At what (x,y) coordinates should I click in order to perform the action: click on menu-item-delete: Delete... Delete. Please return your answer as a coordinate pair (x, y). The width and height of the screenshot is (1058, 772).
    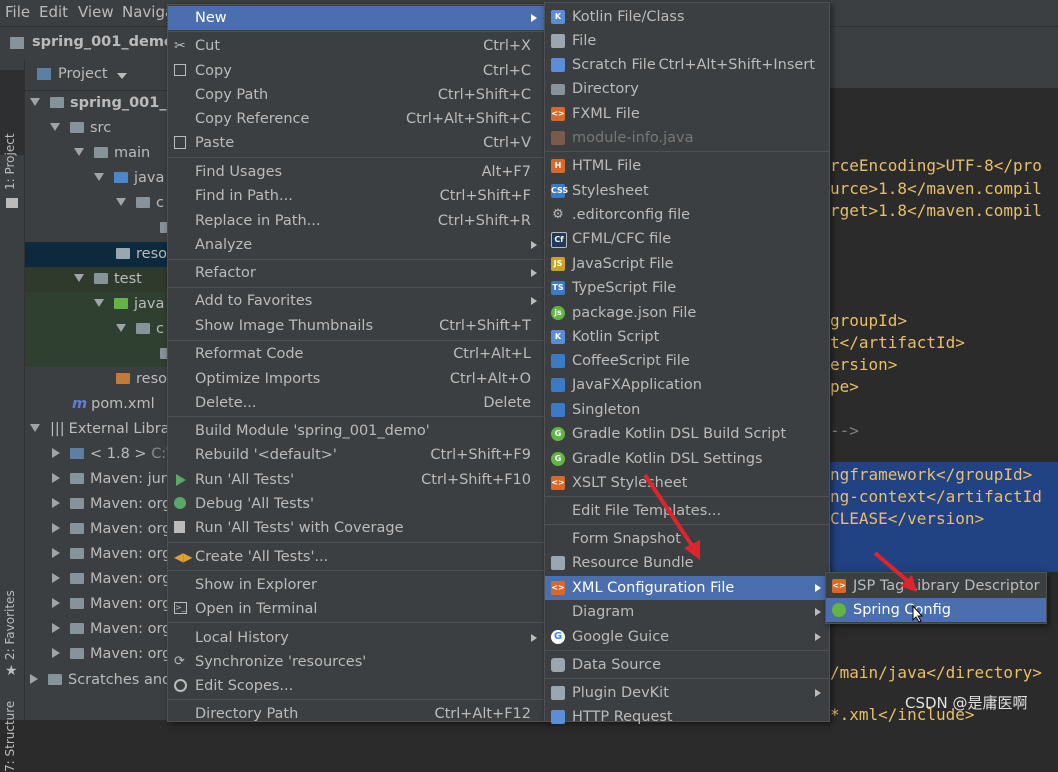
    Looking at the image, I should click on (356, 403).